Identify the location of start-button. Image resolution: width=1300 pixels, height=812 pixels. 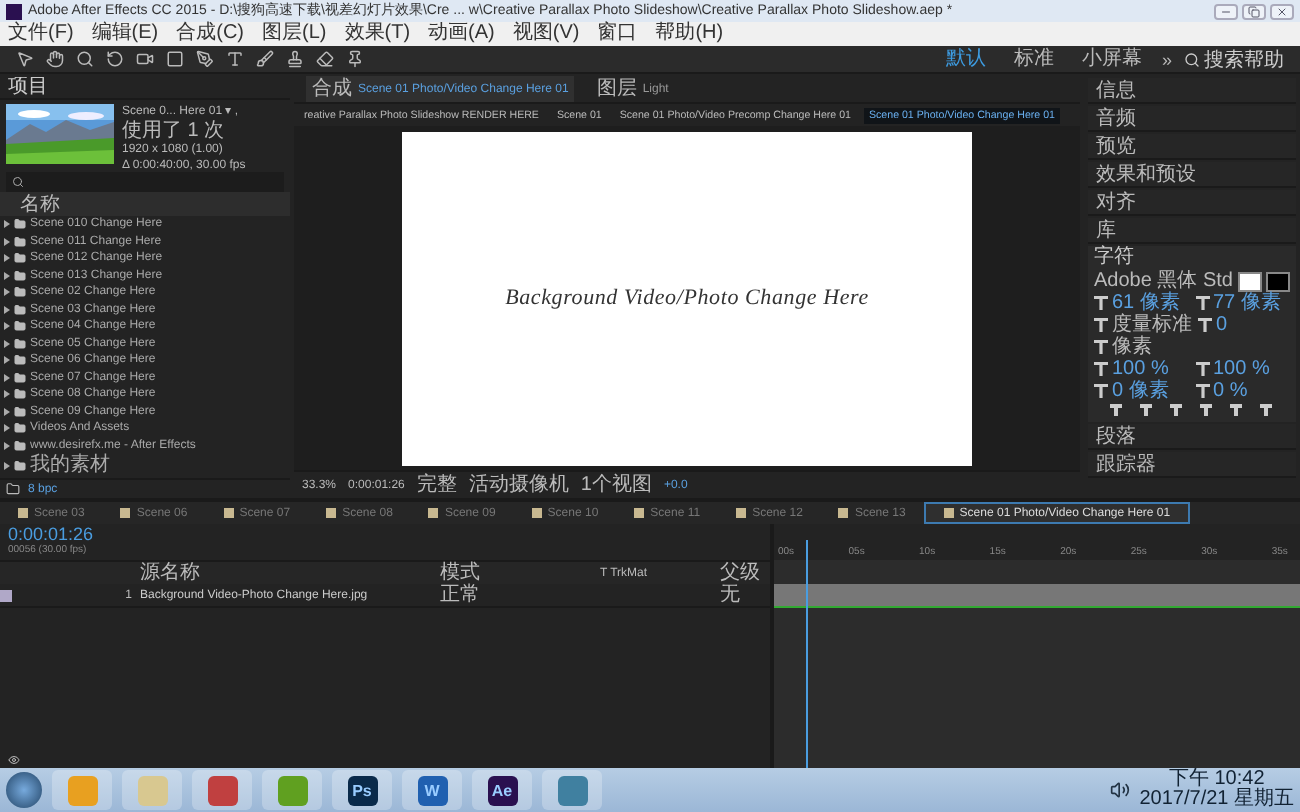
(24, 790).